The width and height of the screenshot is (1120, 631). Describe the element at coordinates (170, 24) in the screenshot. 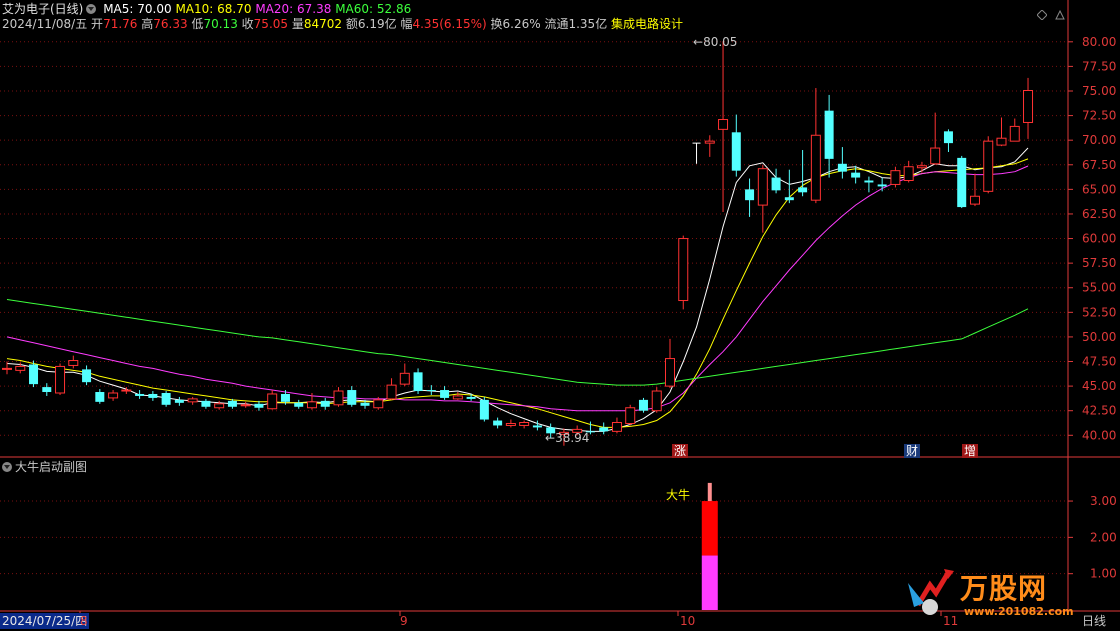

I see `high-value: 76.33` at that location.